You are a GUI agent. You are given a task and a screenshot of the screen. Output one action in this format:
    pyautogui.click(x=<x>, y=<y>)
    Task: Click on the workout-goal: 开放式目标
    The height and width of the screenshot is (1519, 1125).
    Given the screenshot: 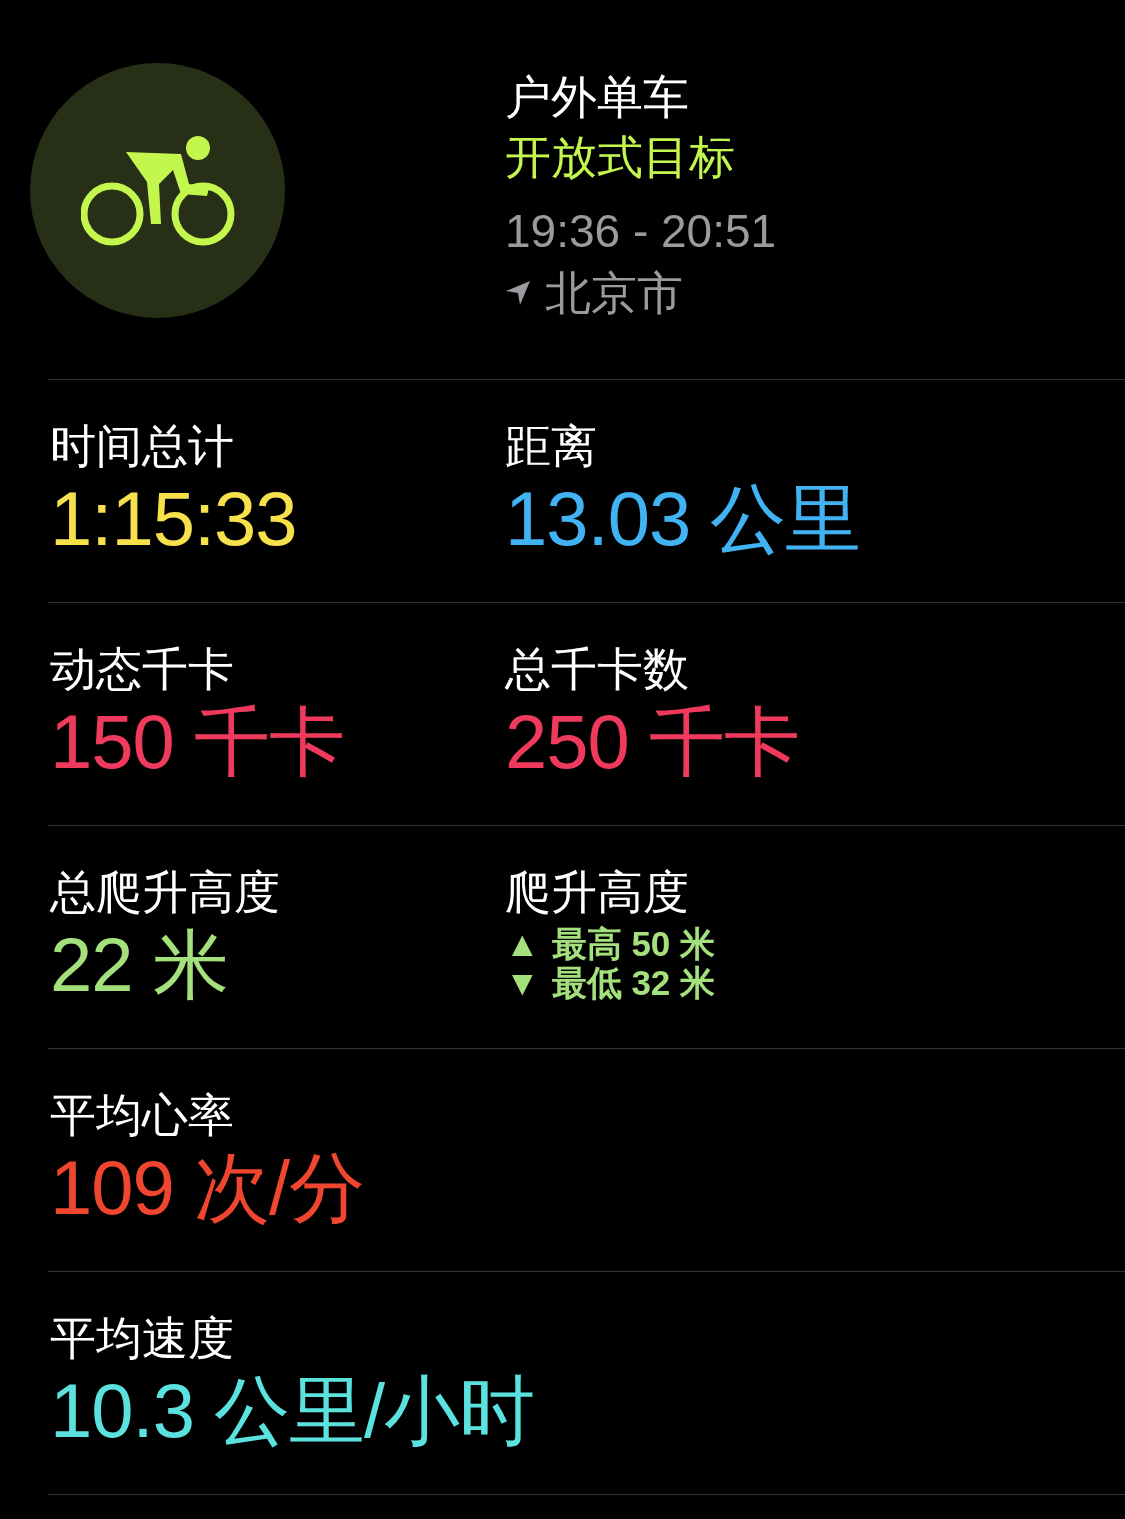 What is the action you would take?
    pyautogui.click(x=620, y=157)
    